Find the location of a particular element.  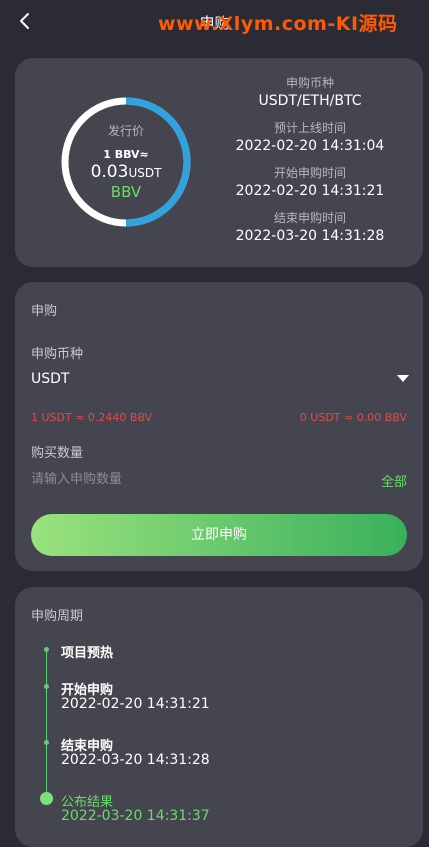

info-label: 开始申购时间 is located at coordinates (309, 173).